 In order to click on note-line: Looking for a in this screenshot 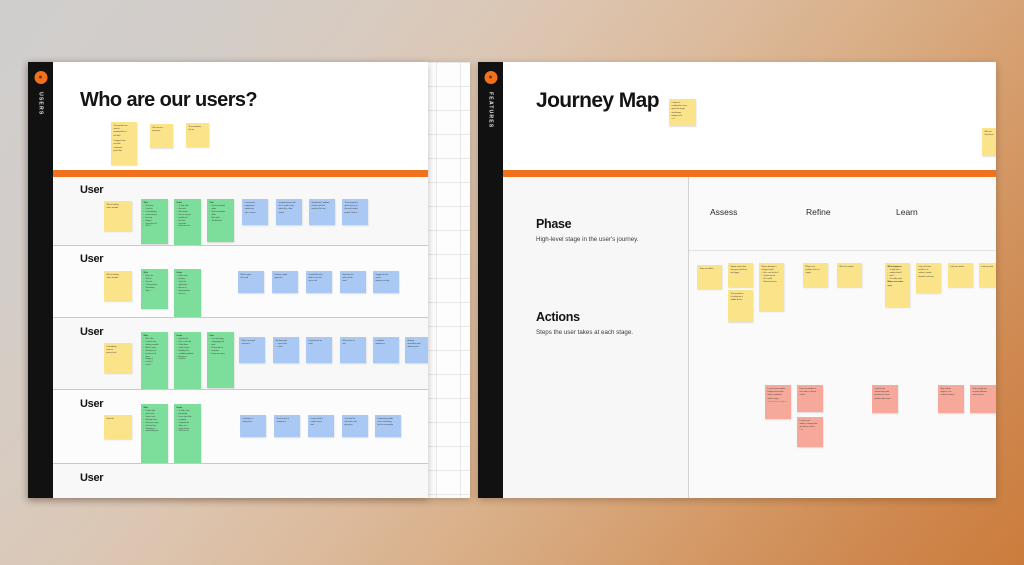, I will do `click(248, 418)`.